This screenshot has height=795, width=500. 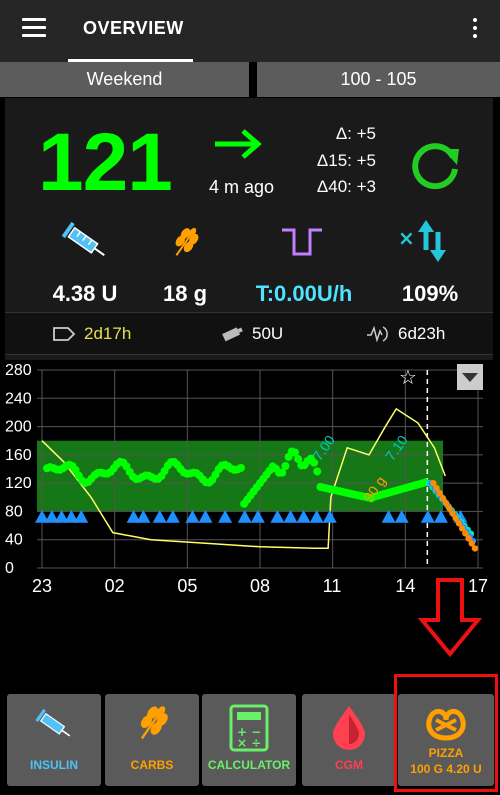 What do you see at coordinates (422, 333) in the screenshot?
I see `sensor-age-value: 6d23h` at bounding box center [422, 333].